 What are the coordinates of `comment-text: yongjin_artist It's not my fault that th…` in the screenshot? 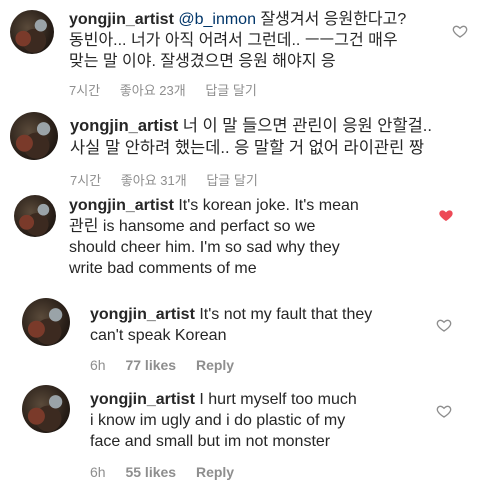 It's located at (231, 325).